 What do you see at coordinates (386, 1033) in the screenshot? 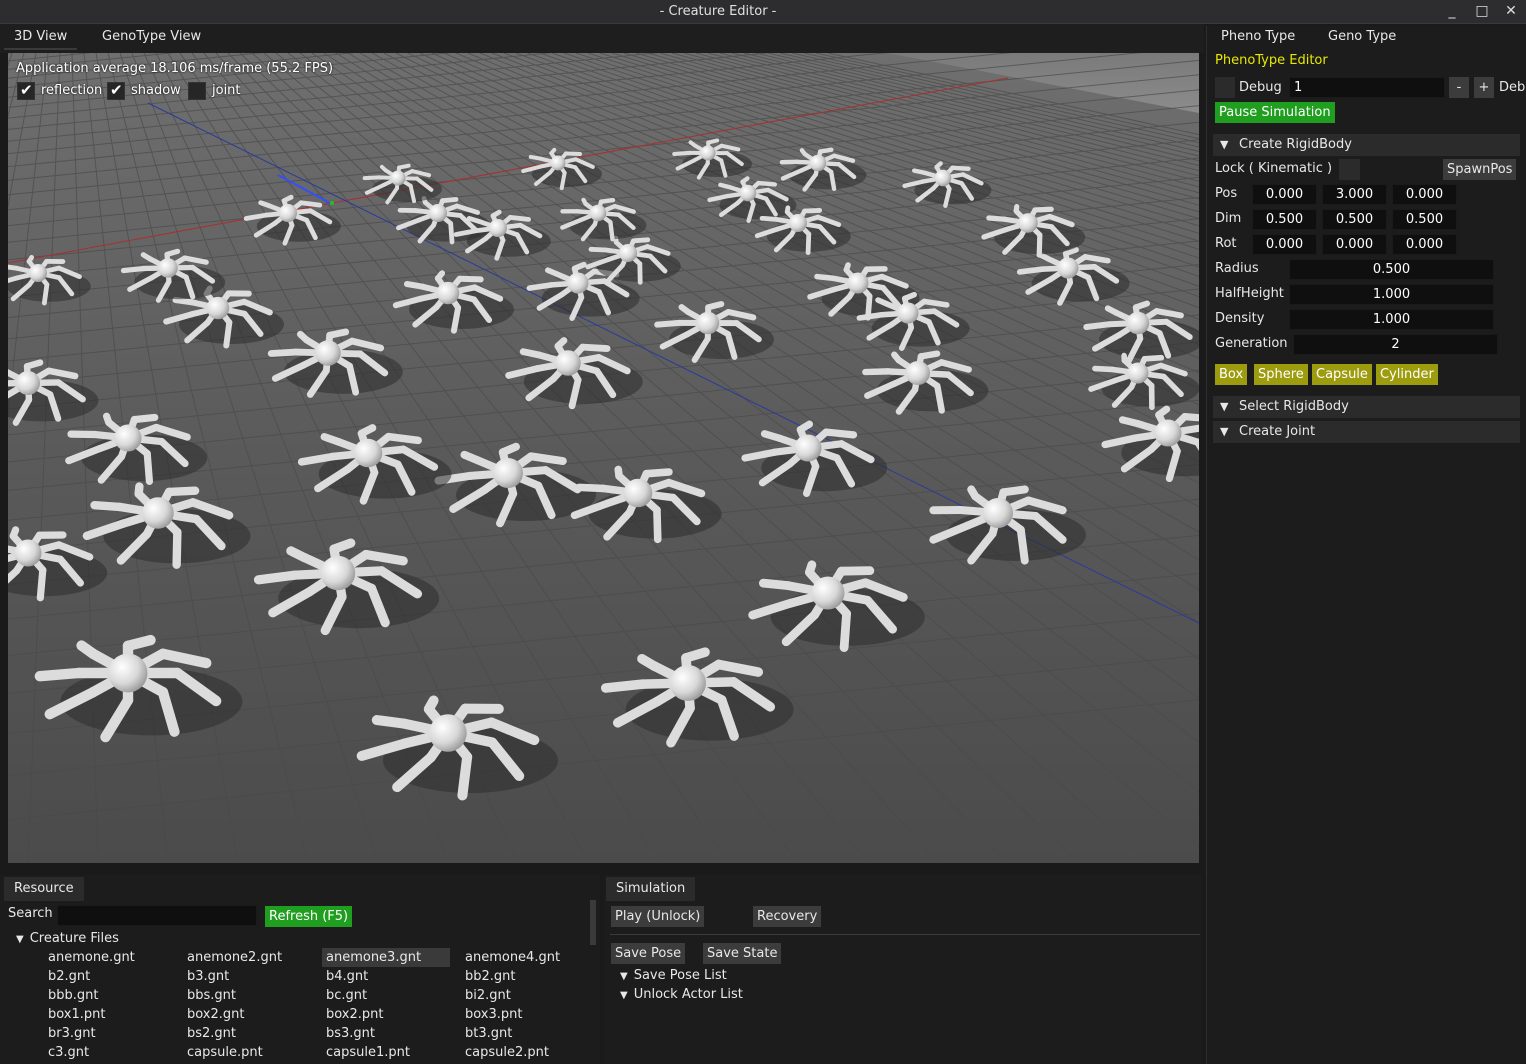
I see `file-item: bs3.gnt` at bounding box center [386, 1033].